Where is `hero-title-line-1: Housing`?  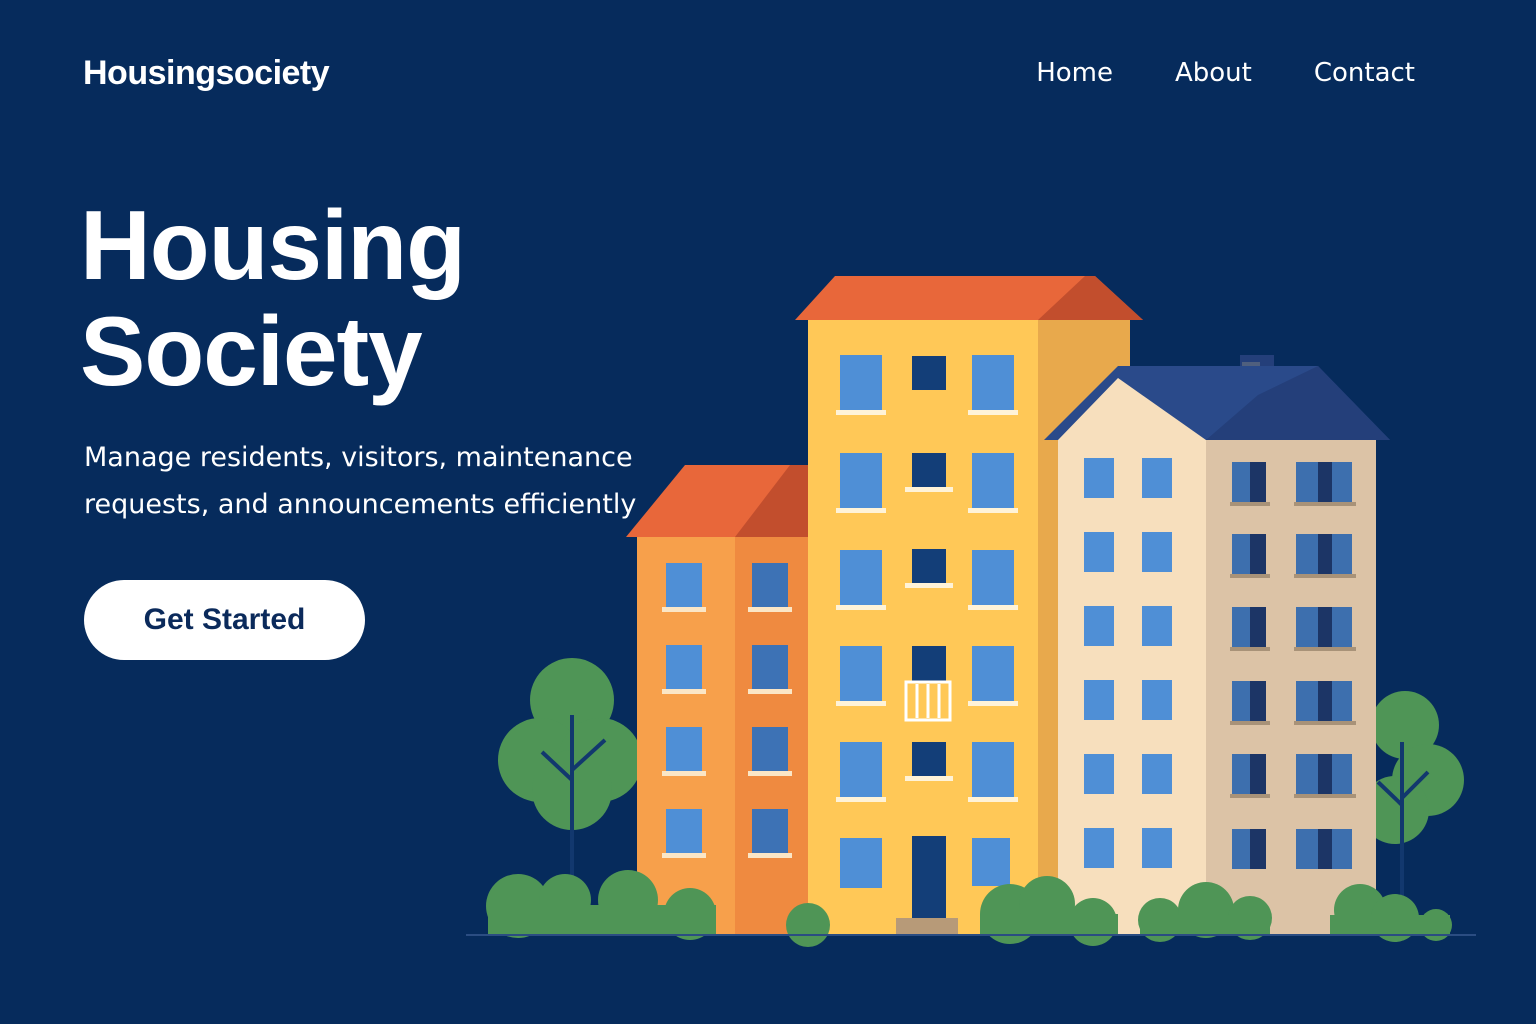
hero-title-line-1: Housing is located at coordinates (273, 245).